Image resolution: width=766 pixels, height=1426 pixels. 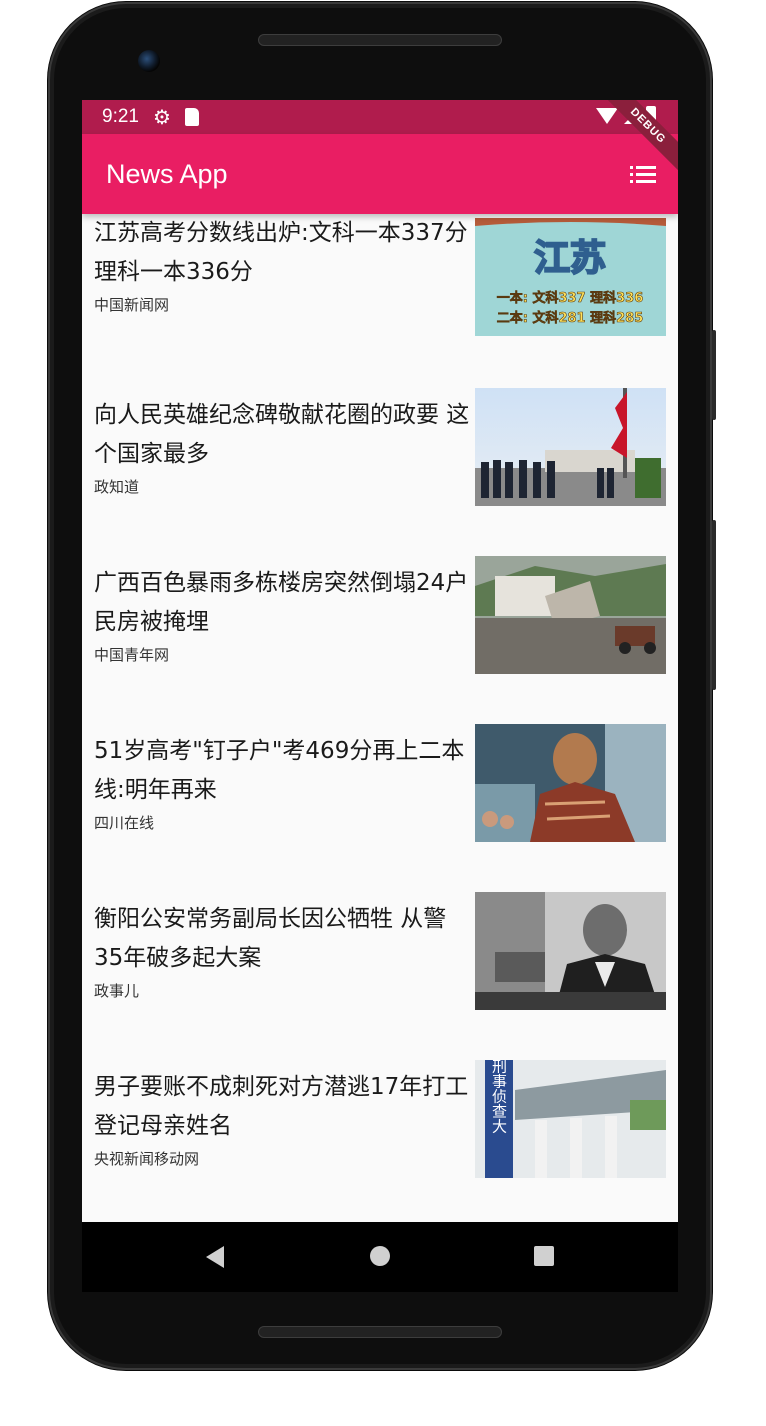 I want to click on news-source: 中国新闻网, so click(x=132, y=305).